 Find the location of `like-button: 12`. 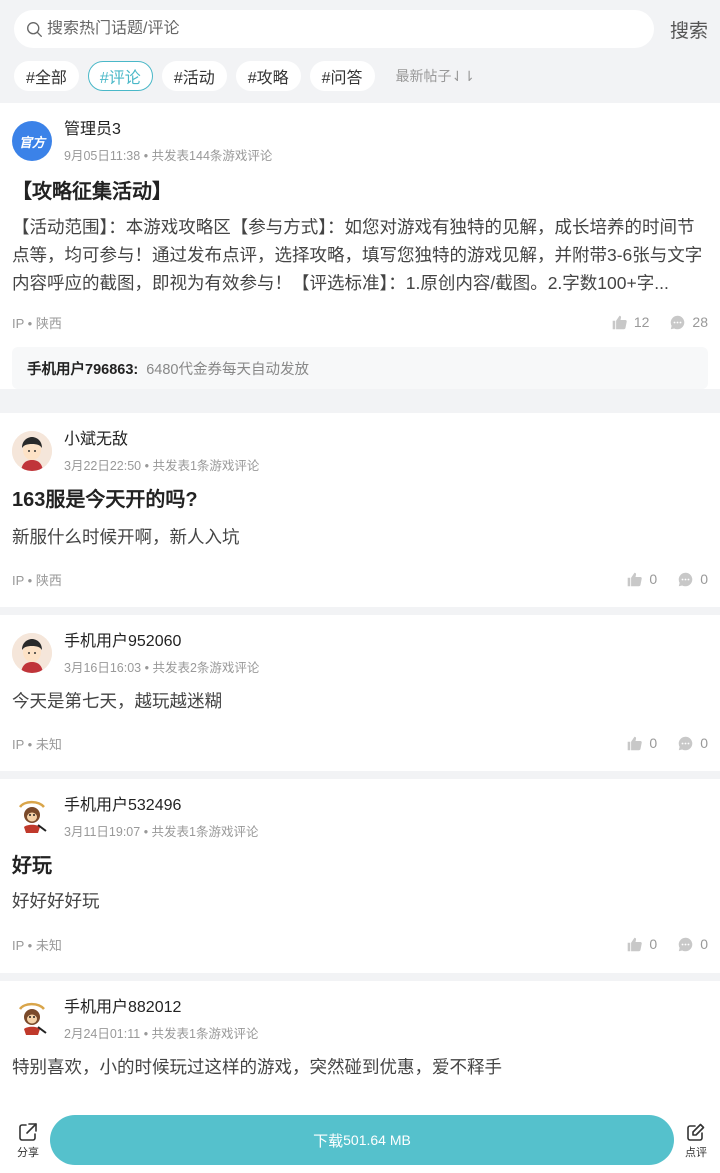

like-button: 12 is located at coordinates (630, 322).